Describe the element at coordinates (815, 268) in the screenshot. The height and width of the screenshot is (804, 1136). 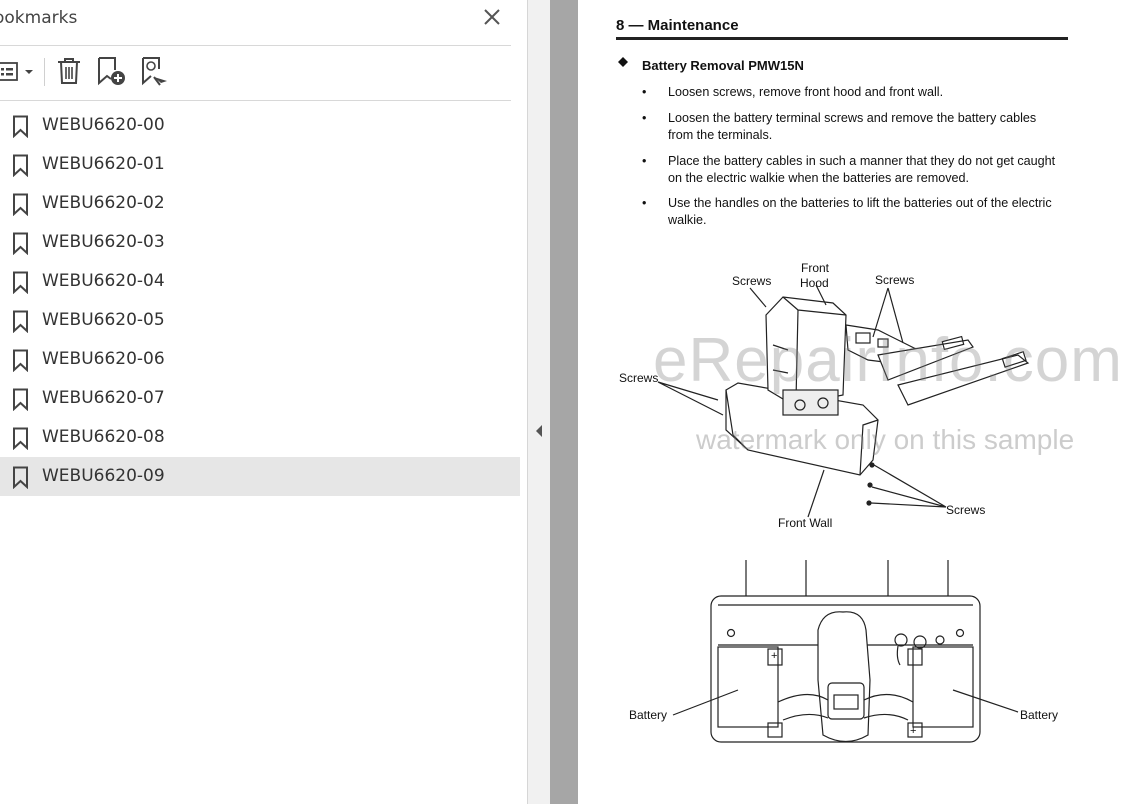
I see `label-front: Front` at that location.